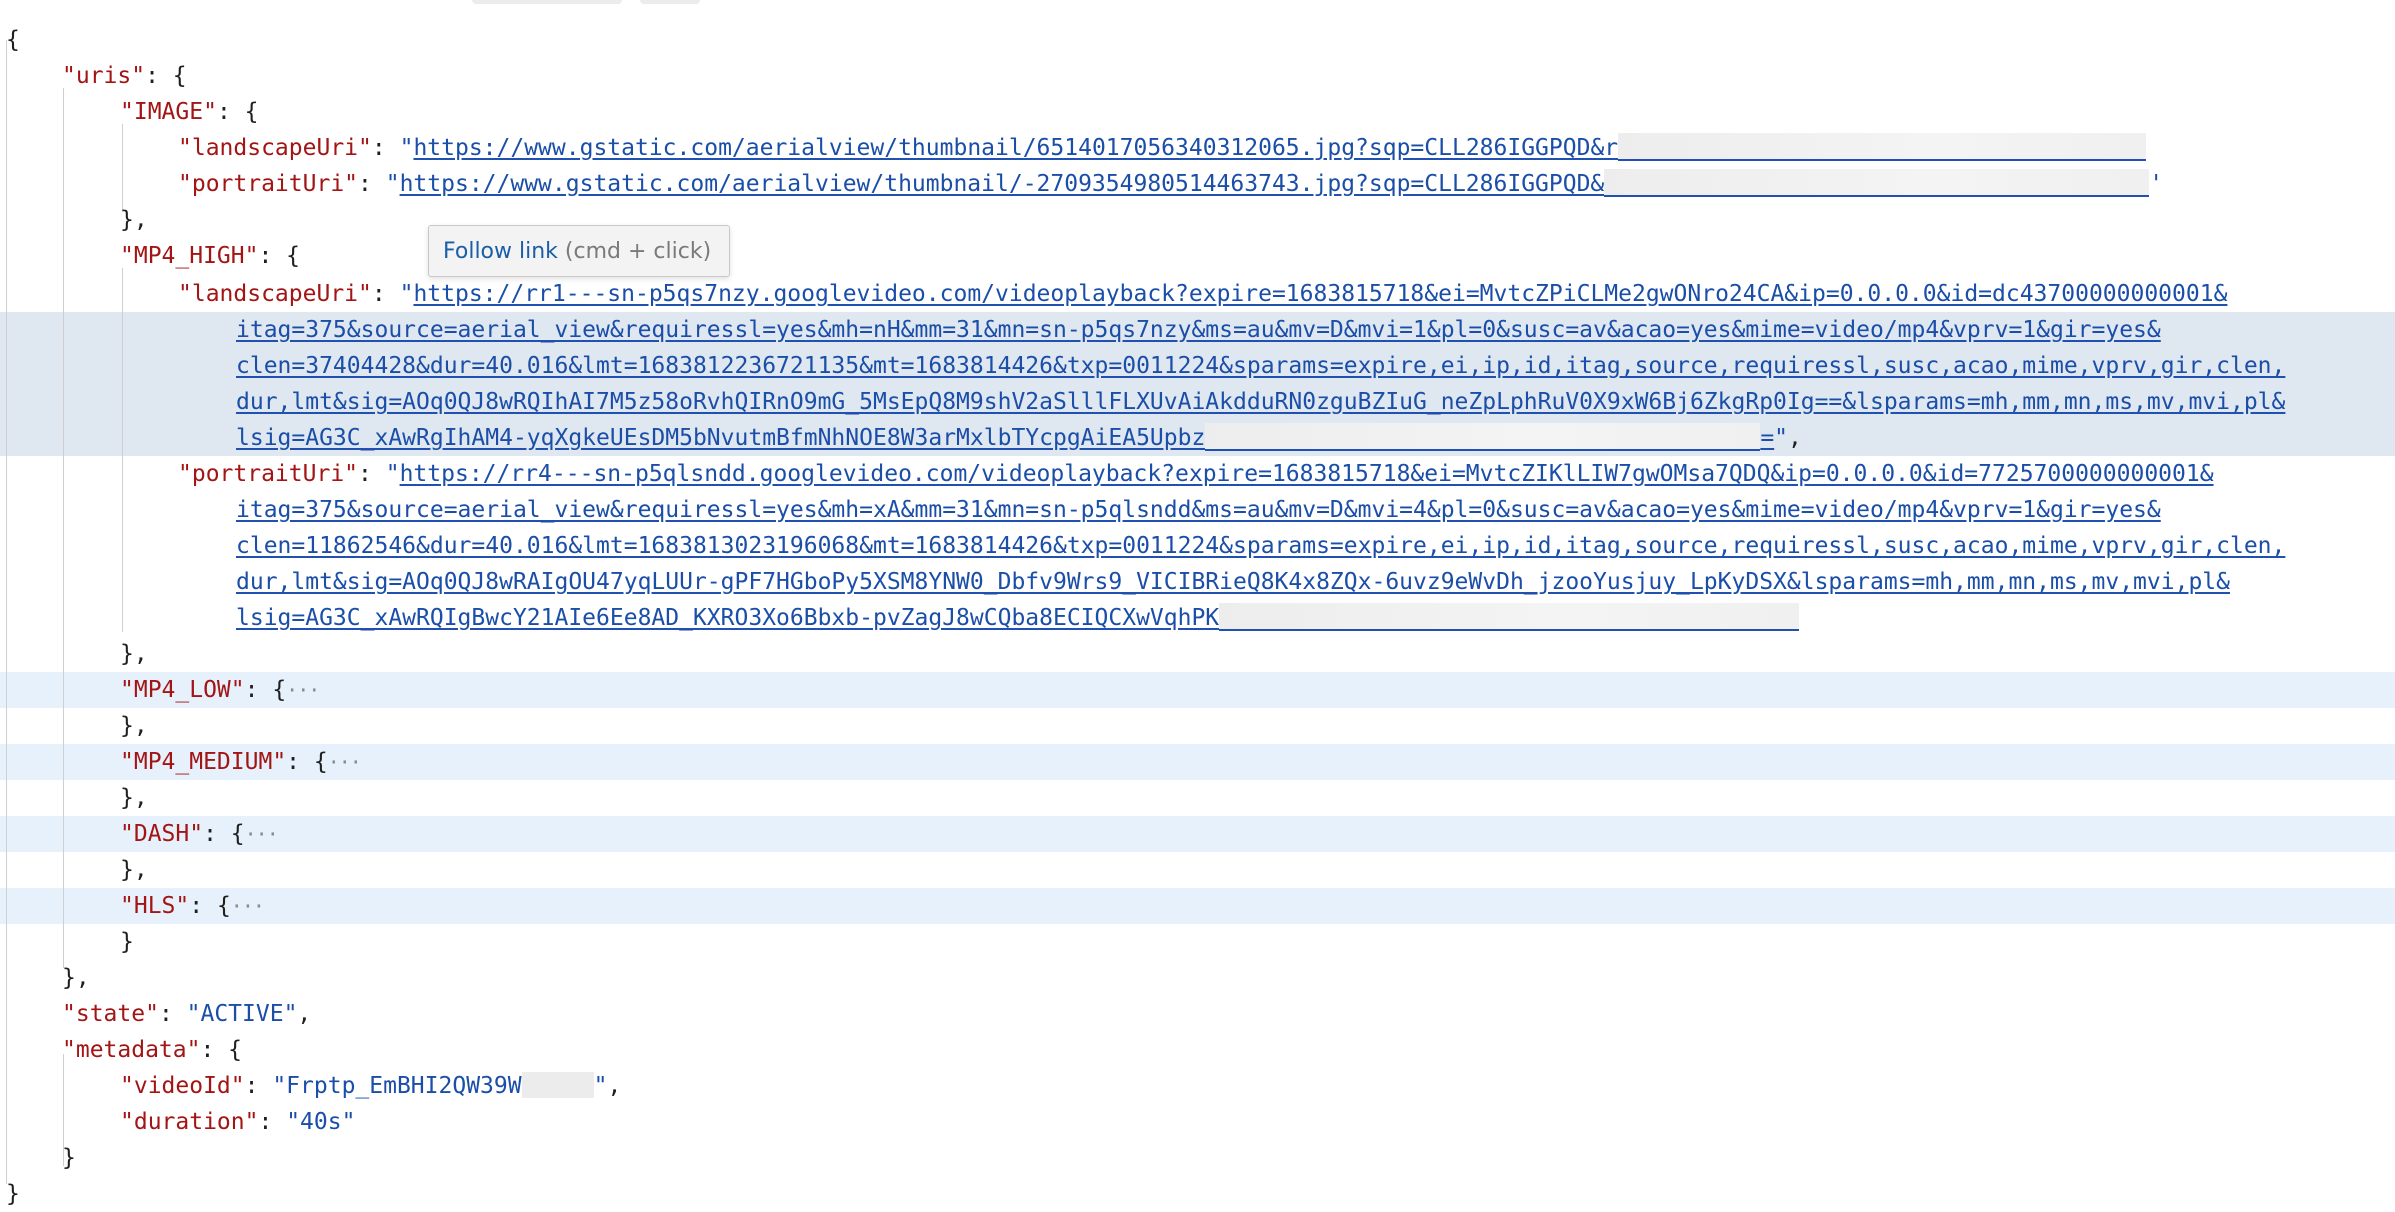 This screenshot has height=1212, width=2395. Describe the element at coordinates (638, 251) in the screenshot. I see `tooltip-hint: (cmd + click)` at that location.